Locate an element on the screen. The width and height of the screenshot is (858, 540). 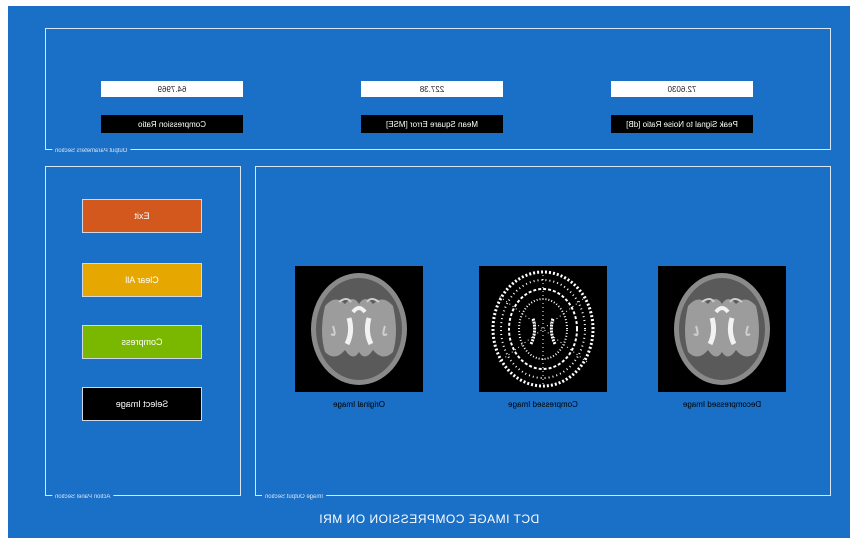
output-parameters-section-label: Output Parameters Section is located at coordinates (91, 151).